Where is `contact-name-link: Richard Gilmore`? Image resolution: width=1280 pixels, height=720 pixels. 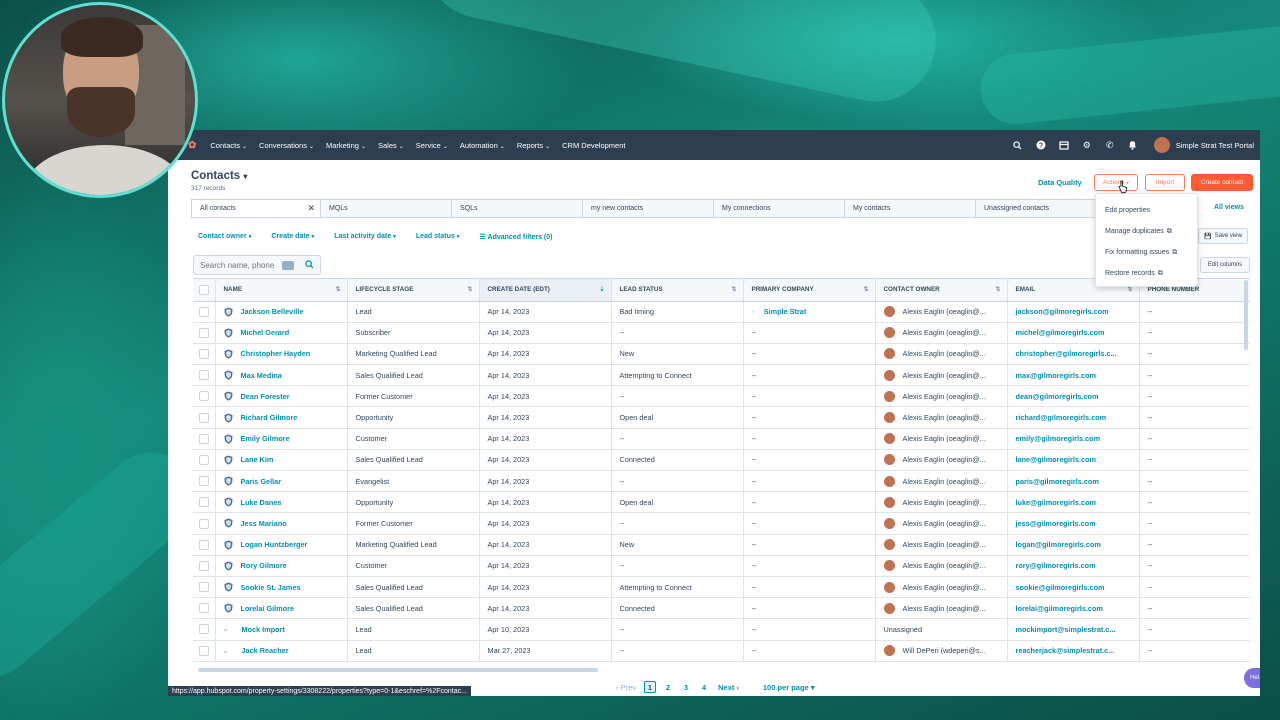 contact-name-link: Richard Gilmore is located at coordinates (269, 417).